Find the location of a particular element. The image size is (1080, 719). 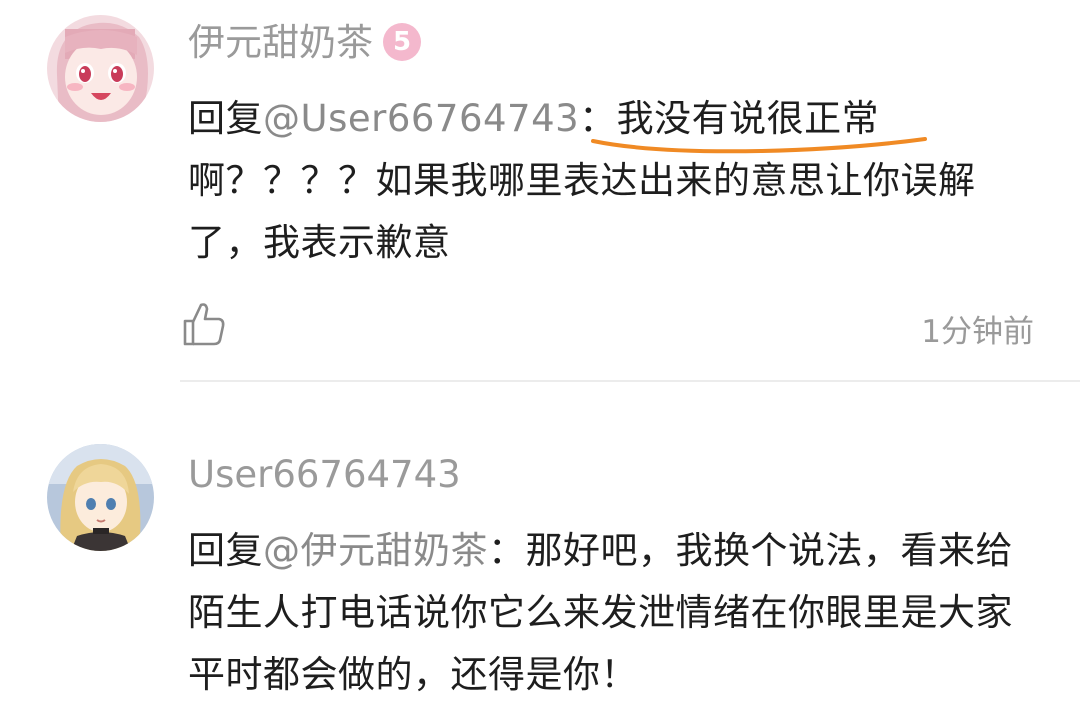

reply-prefix: 回复 is located at coordinates (225, 550).